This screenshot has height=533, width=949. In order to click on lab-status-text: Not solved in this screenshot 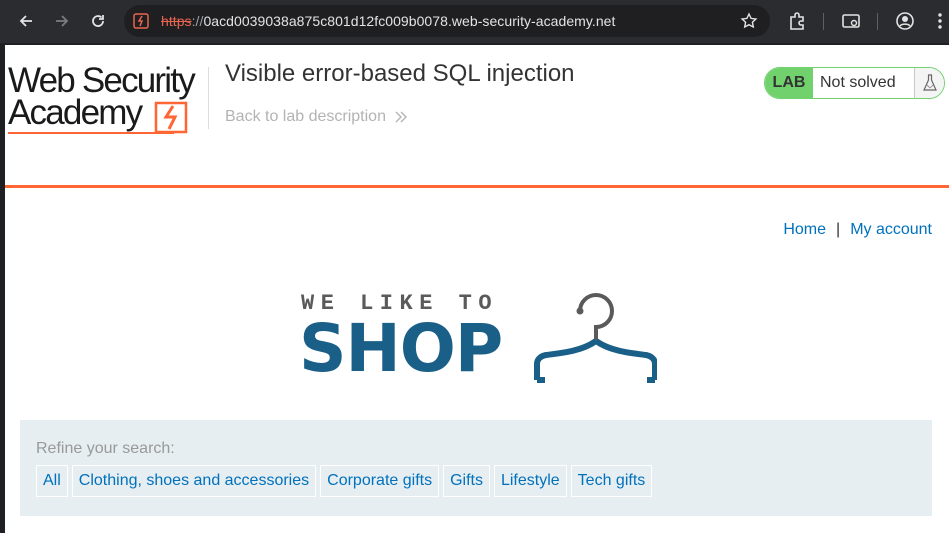, I will do `click(858, 82)`.